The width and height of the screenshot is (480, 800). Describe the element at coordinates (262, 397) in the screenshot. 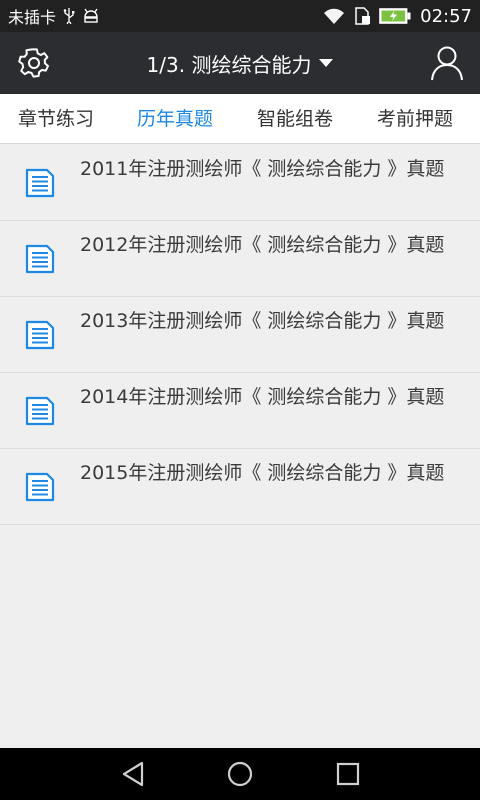

I see `list-item-title: 2014年注册测绘师《 测绘综合能力 》真题` at that location.